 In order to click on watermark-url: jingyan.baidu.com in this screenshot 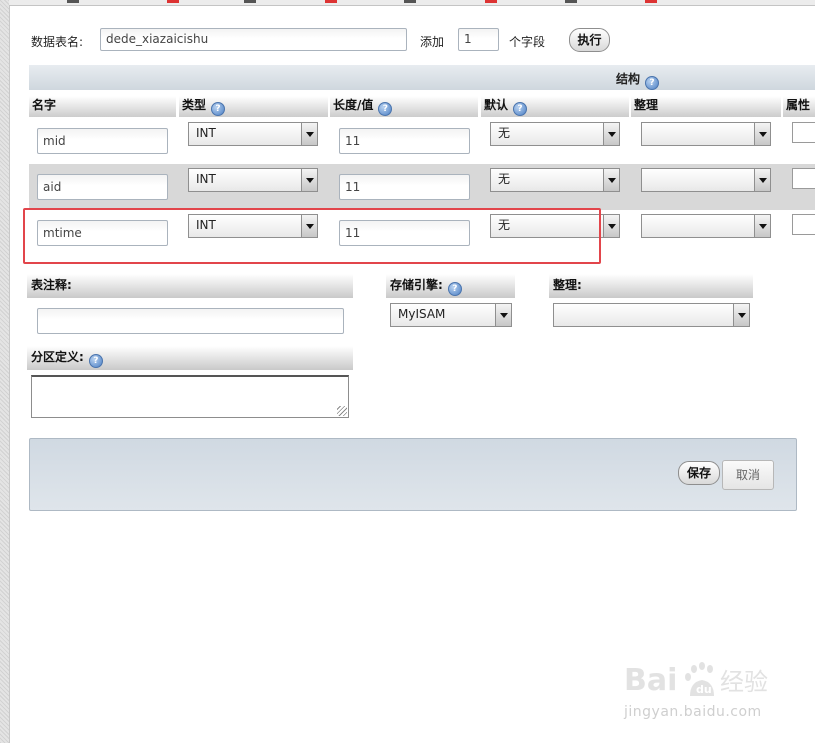, I will do `click(693, 712)`.